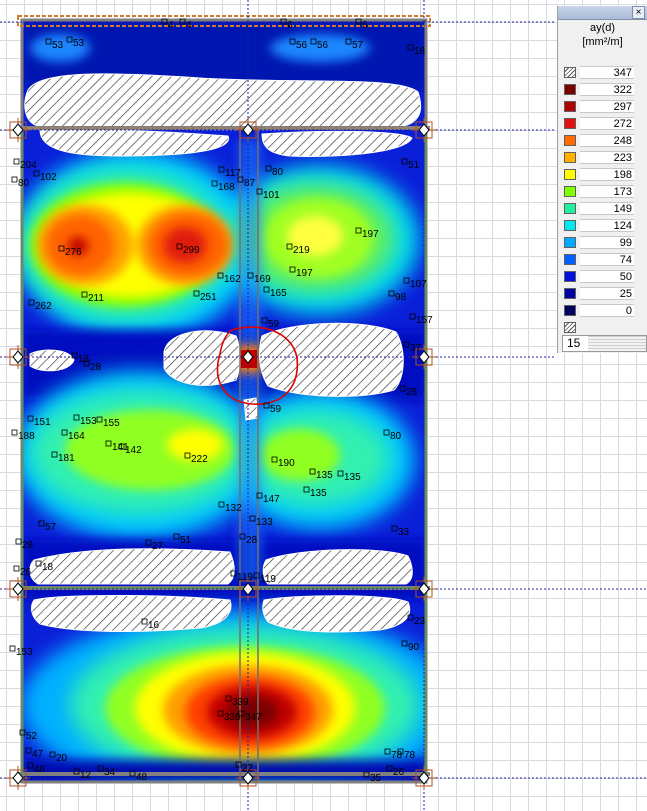  I want to click on legend-row: 0, so click(602, 310).